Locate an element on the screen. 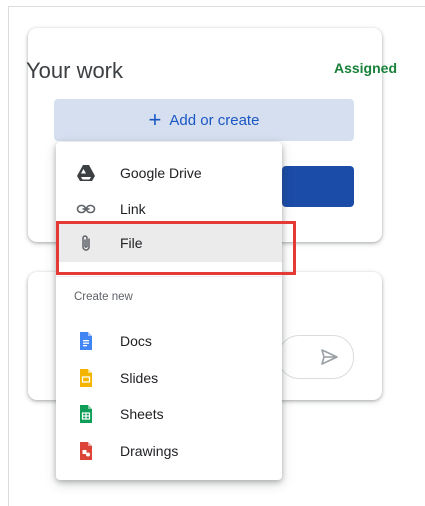 This screenshot has width=425, height=506. file-option-highlight is located at coordinates (176, 248).